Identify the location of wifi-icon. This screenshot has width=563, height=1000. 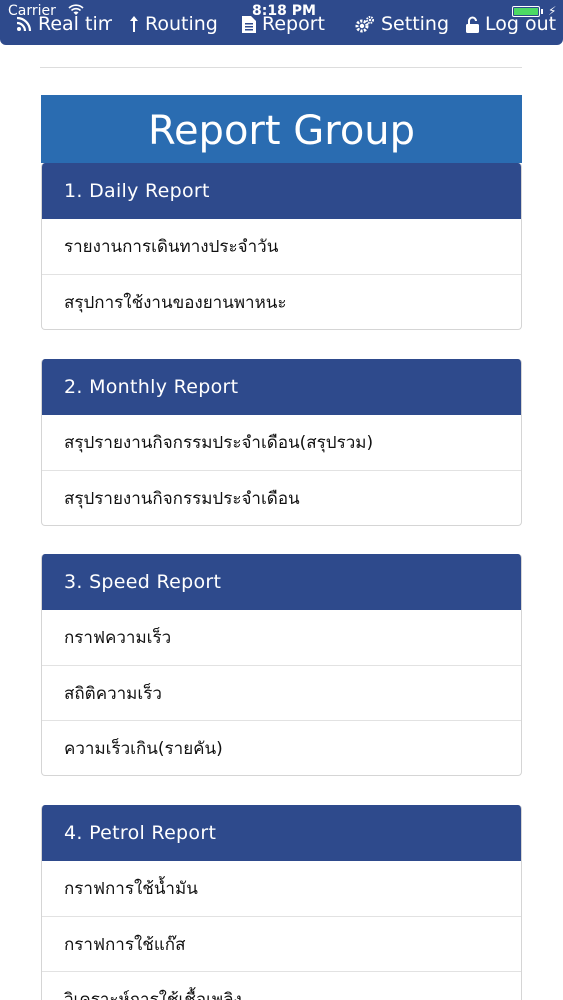
(76, 9).